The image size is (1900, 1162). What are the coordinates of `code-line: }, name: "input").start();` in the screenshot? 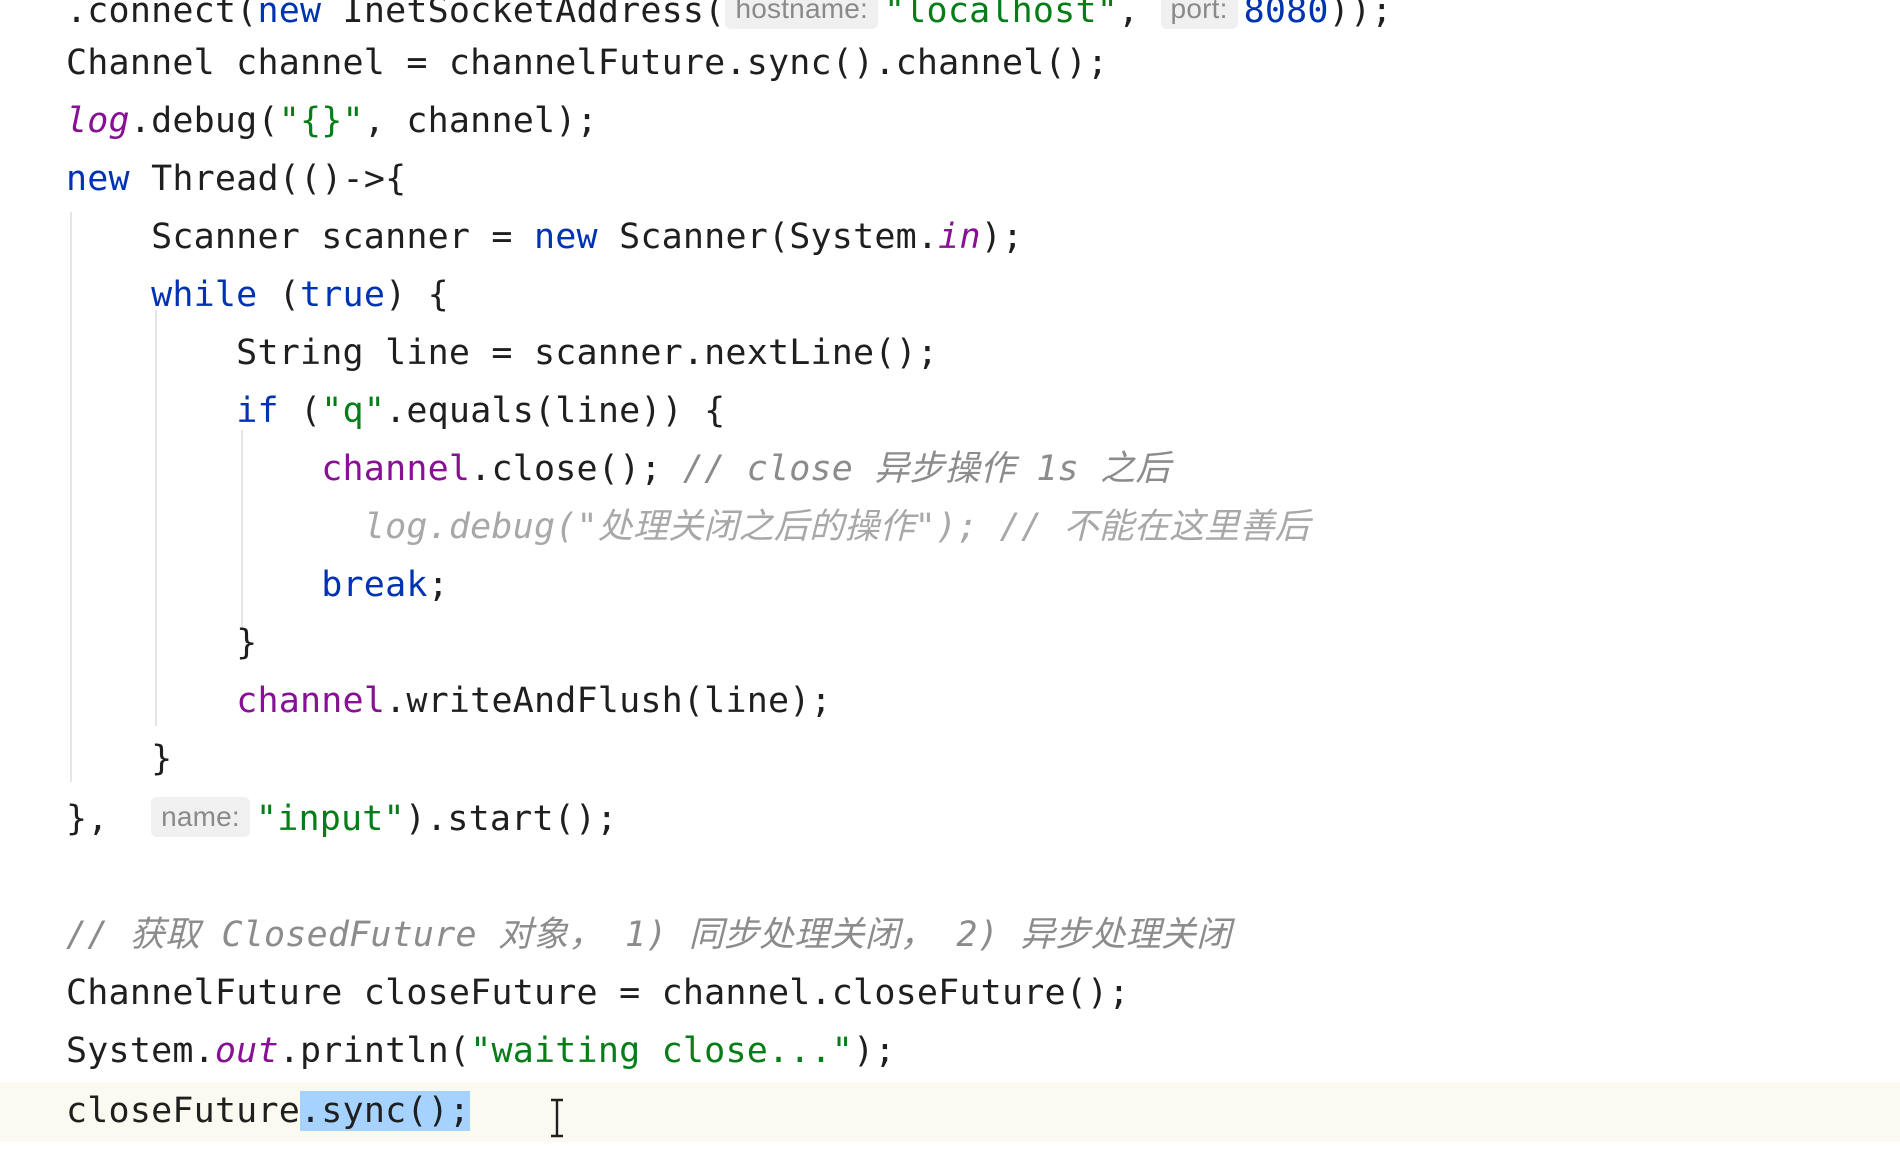 It's located at (342, 819).